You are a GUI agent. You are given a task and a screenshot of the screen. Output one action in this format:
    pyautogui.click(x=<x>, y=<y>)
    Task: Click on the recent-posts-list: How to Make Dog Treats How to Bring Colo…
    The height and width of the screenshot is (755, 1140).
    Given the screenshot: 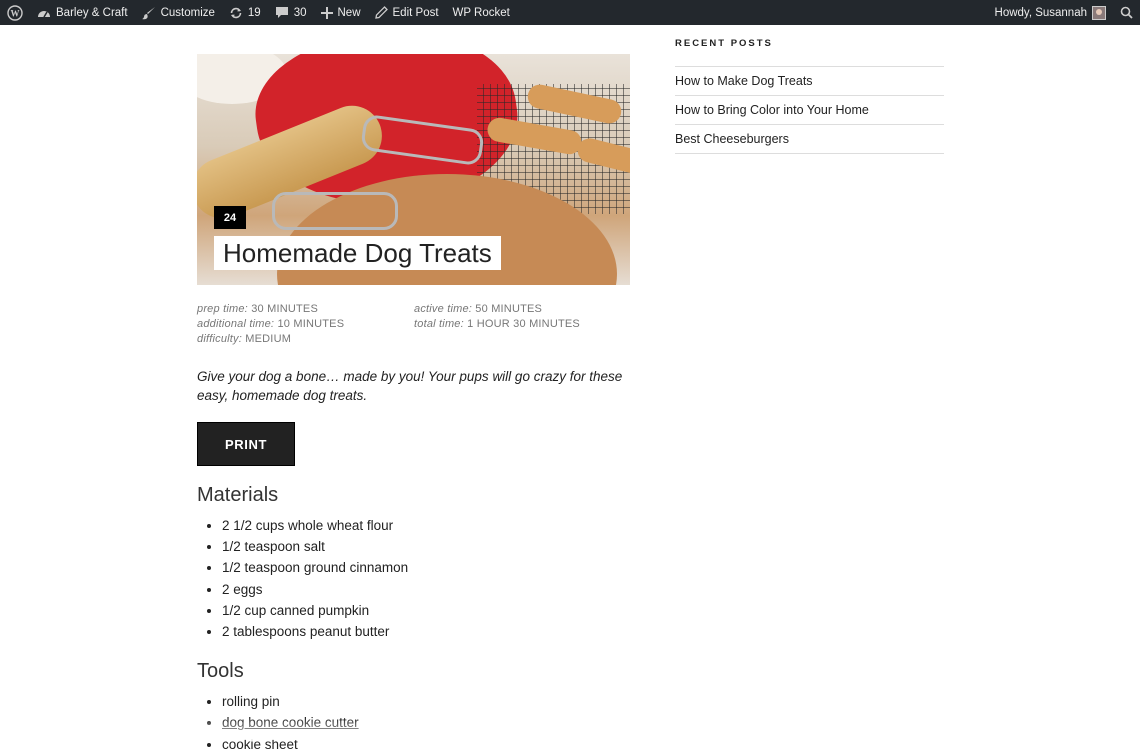 What is the action you would take?
    pyautogui.click(x=809, y=110)
    